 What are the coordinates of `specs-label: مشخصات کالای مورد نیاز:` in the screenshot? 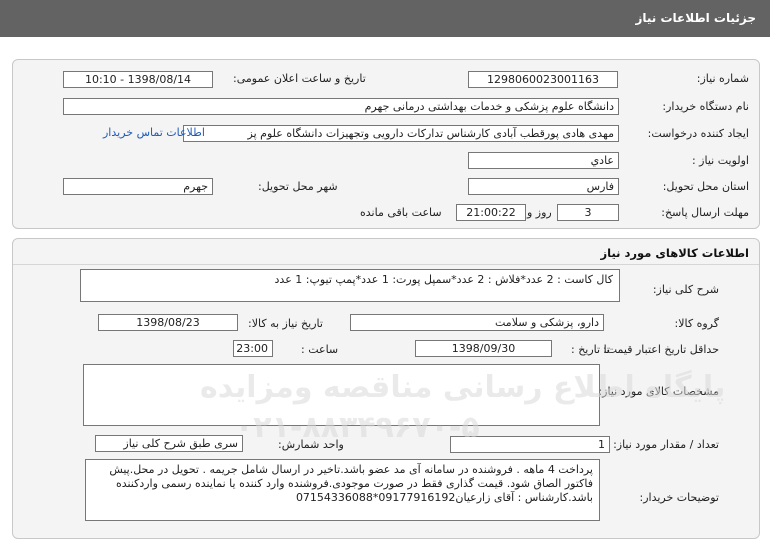 It's located at (658, 391).